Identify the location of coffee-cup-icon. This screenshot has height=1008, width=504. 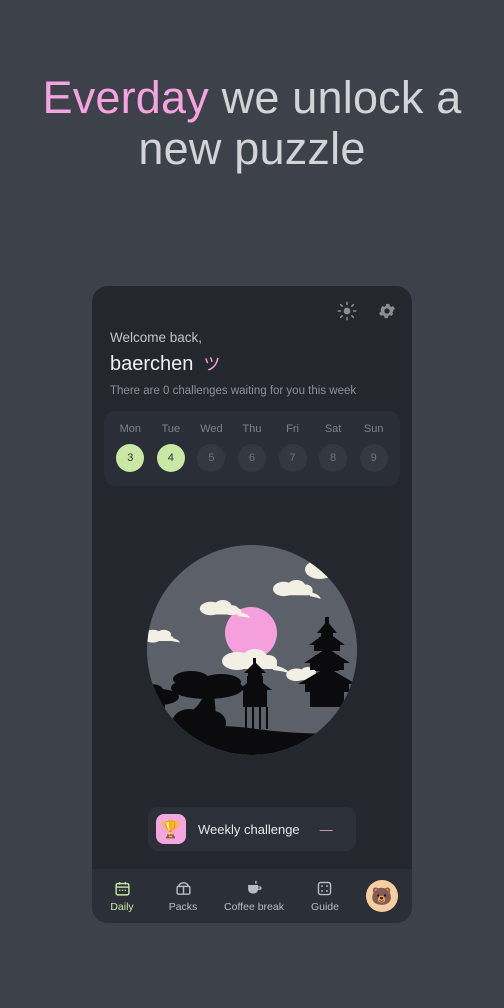
(254, 889).